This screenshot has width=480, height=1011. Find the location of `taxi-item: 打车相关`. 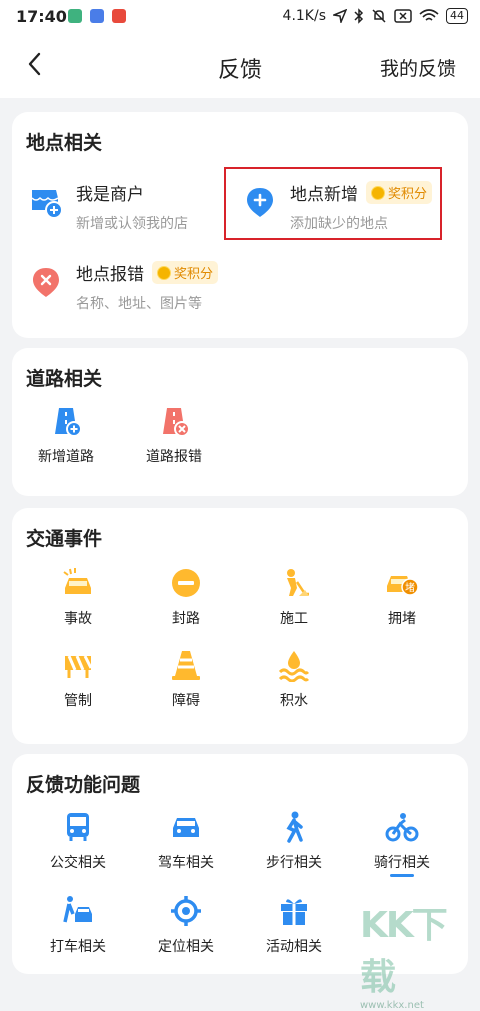

taxi-item: 打车相关 is located at coordinates (78, 925).